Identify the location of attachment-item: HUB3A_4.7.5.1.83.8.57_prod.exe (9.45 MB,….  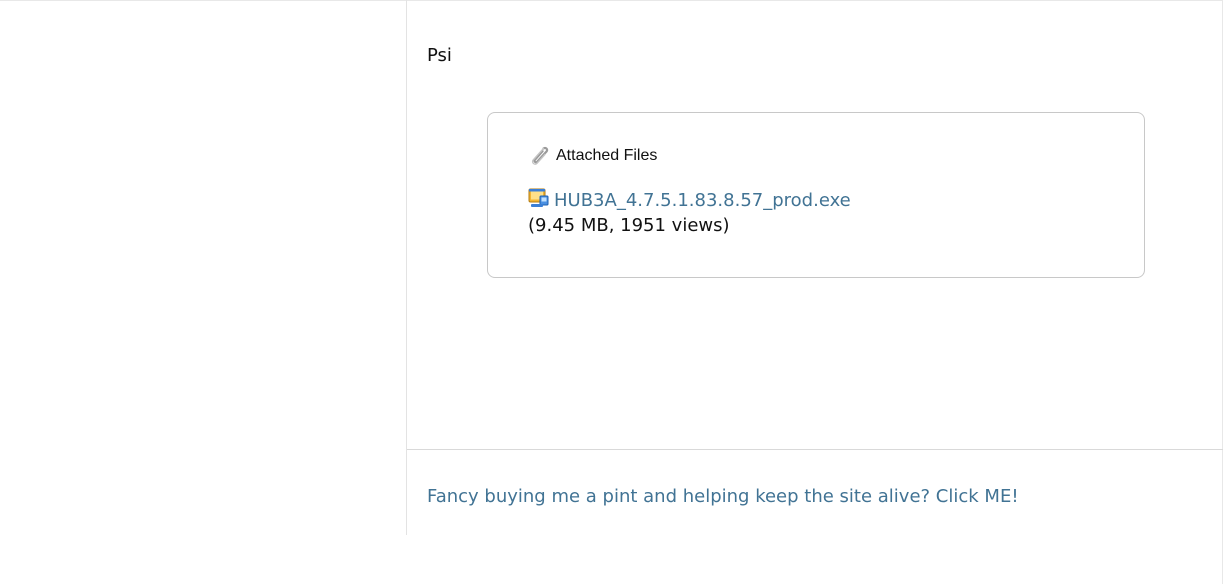
(698, 212).